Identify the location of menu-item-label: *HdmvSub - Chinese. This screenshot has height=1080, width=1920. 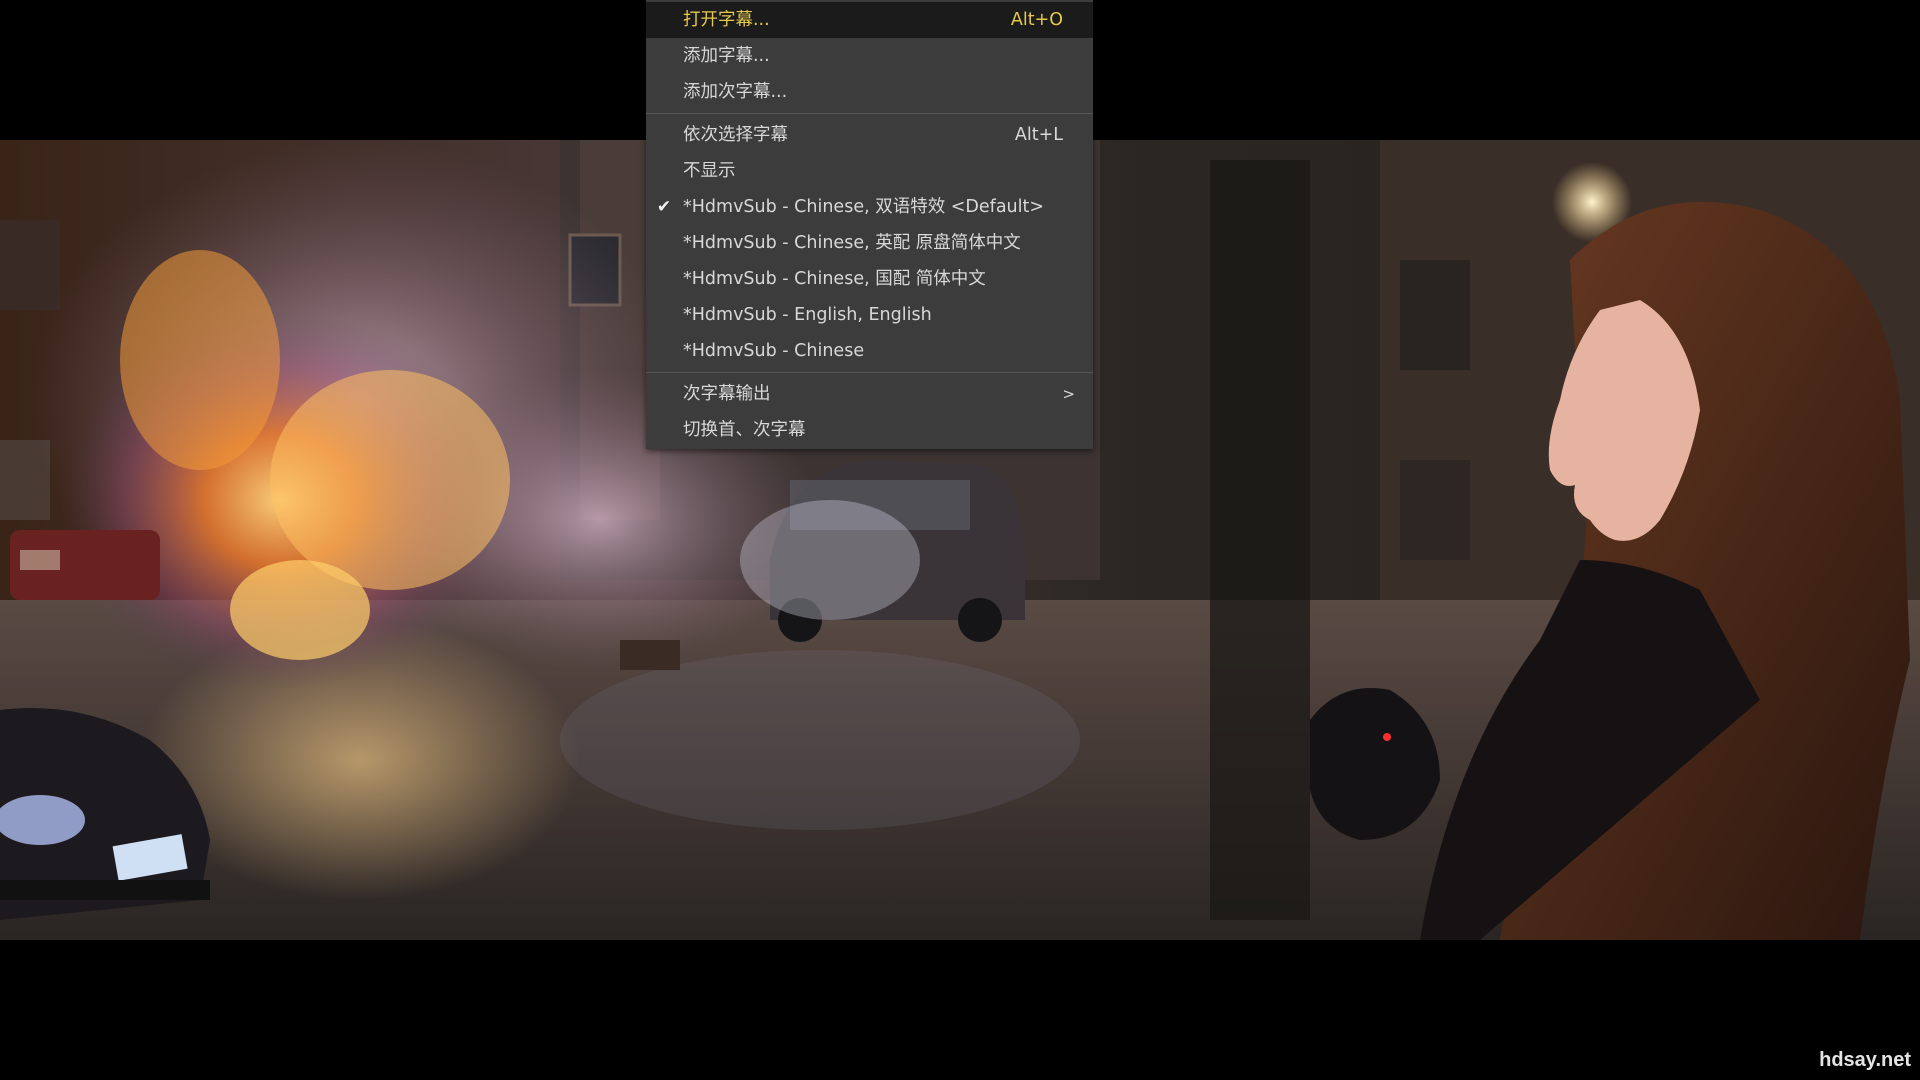
(774, 351).